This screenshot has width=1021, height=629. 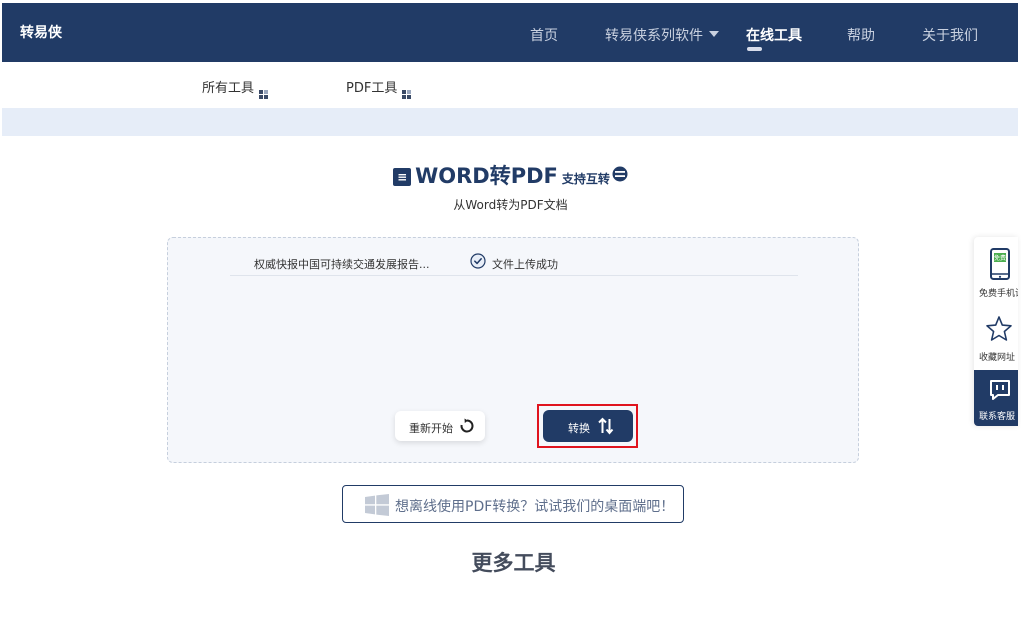 What do you see at coordinates (510, 205) in the screenshot?
I see `tool-subtitle: 从Word转为PDF文档` at bounding box center [510, 205].